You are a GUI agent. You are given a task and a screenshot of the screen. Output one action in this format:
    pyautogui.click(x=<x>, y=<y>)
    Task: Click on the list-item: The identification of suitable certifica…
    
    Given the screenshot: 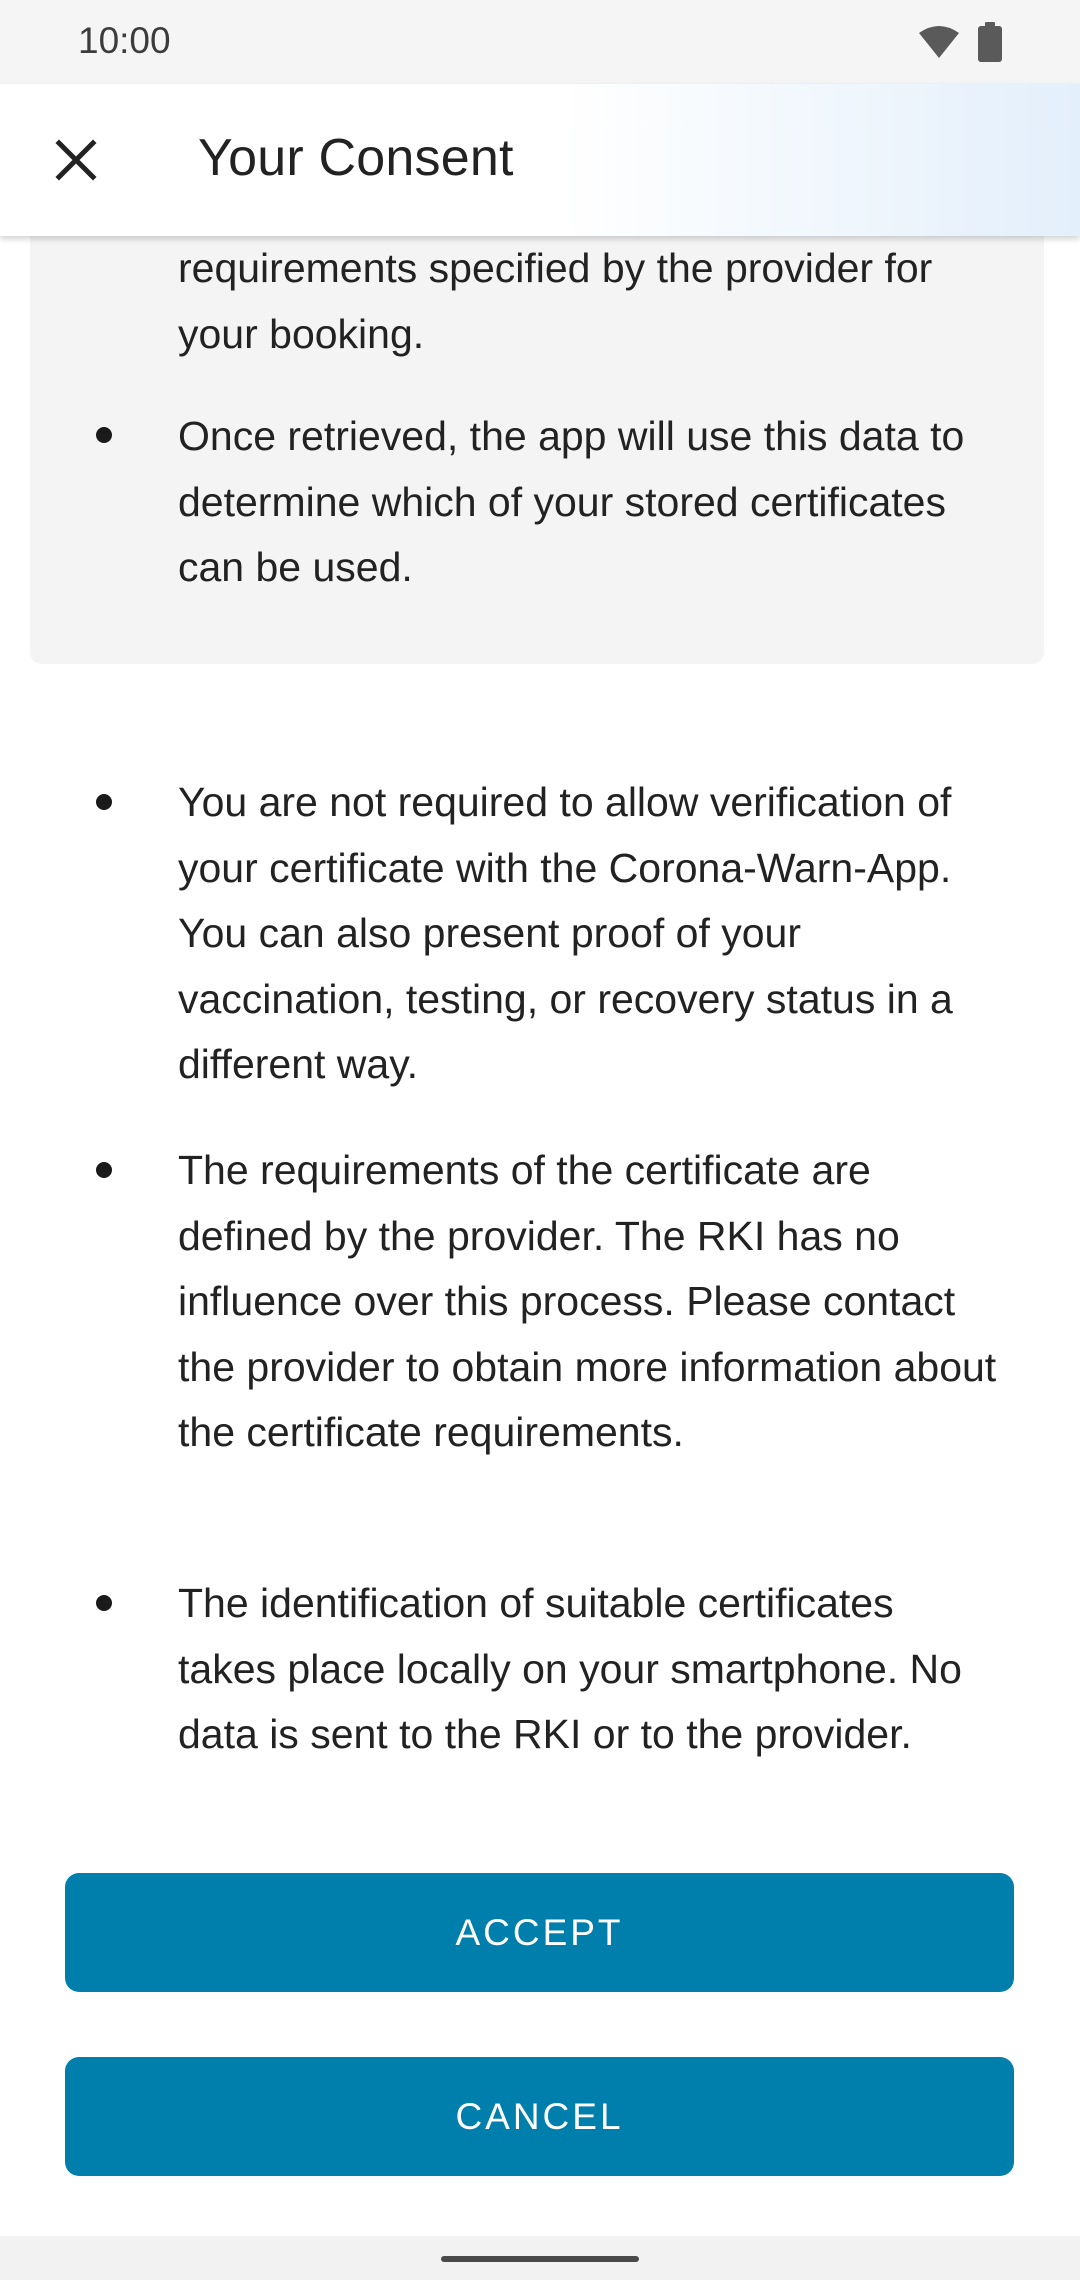 What is the action you would take?
    pyautogui.click(x=570, y=1668)
    